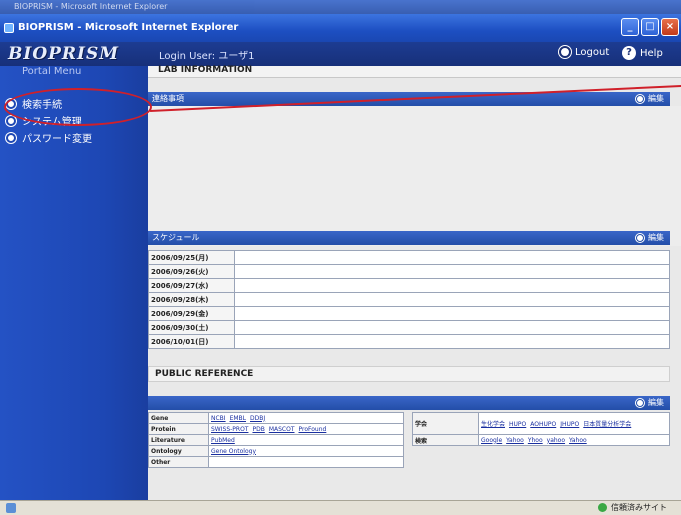  What do you see at coordinates (306, 418) in the screenshot?
I see `reference-links: NCBI EMBL DDBJ` at bounding box center [306, 418].